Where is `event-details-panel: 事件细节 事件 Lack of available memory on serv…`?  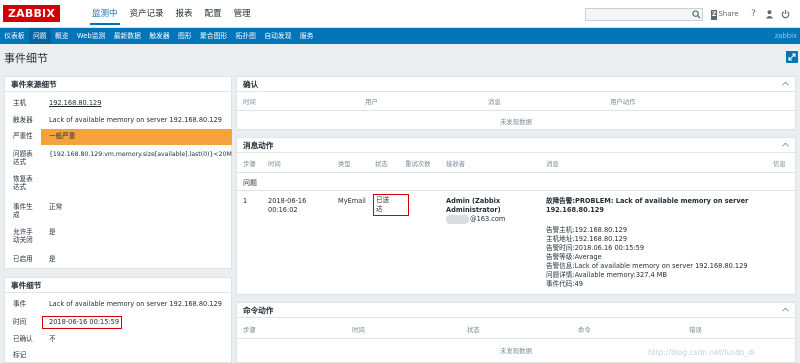 event-details-panel: 事件细节 事件 Lack of available memory on serv… is located at coordinates (118, 320).